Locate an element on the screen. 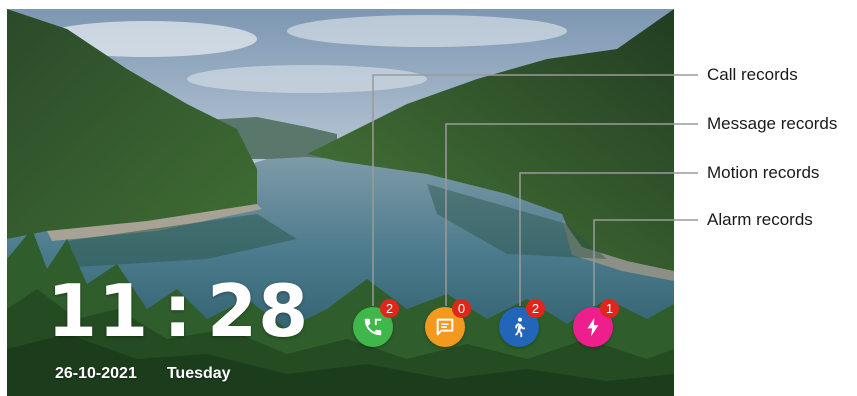 Image resolution: width=857 pixels, height=396 pixels. lightning-icon is located at coordinates (593, 327).